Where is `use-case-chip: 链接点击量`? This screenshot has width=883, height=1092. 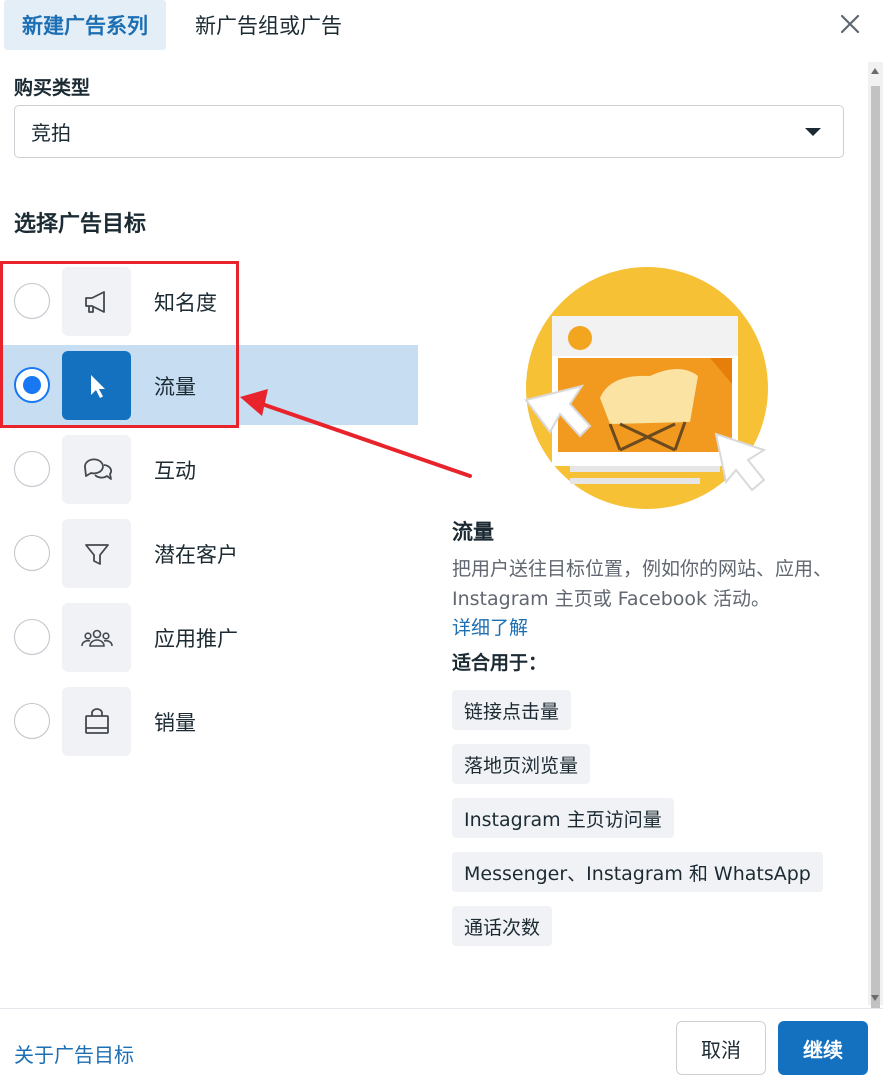
use-case-chip: 链接点击量 is located at coordinates (512, 710).